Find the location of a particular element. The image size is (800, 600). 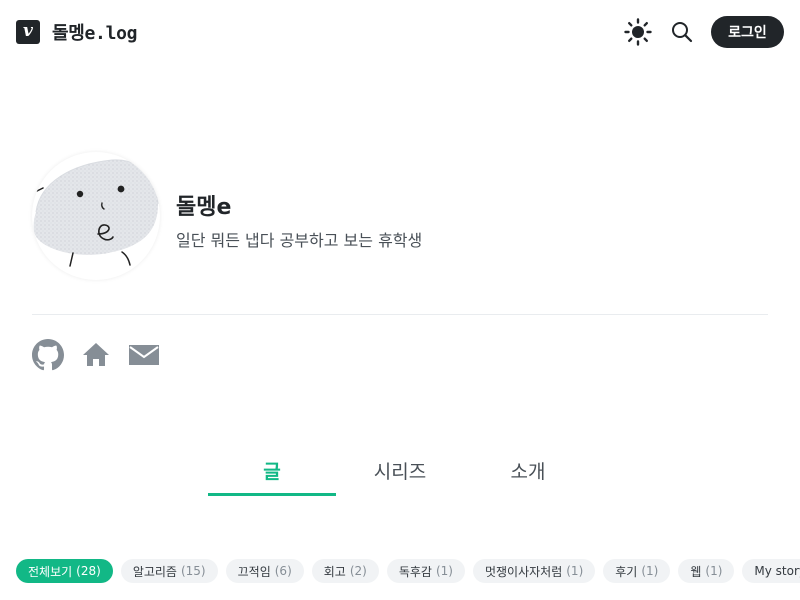

tag-name: 웹 is located at coordinates (696, 571).